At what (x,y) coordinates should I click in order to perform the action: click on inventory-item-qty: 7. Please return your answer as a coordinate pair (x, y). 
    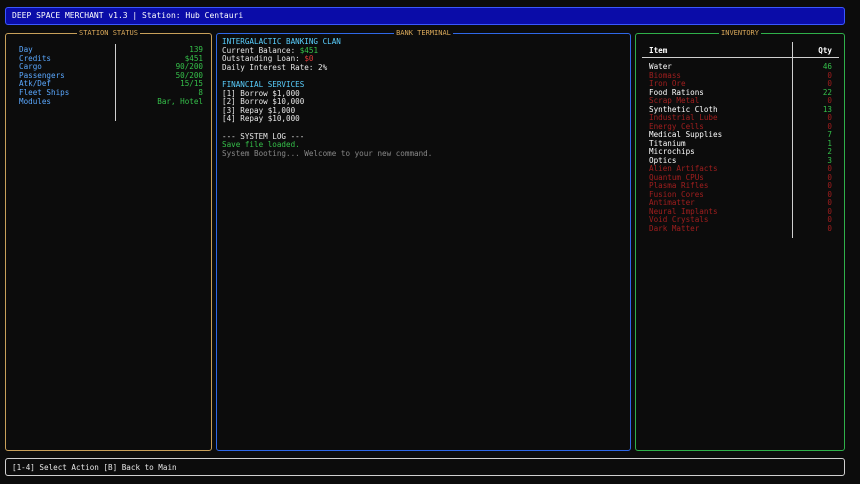
    Looking at the image, I should click on (810, 135).